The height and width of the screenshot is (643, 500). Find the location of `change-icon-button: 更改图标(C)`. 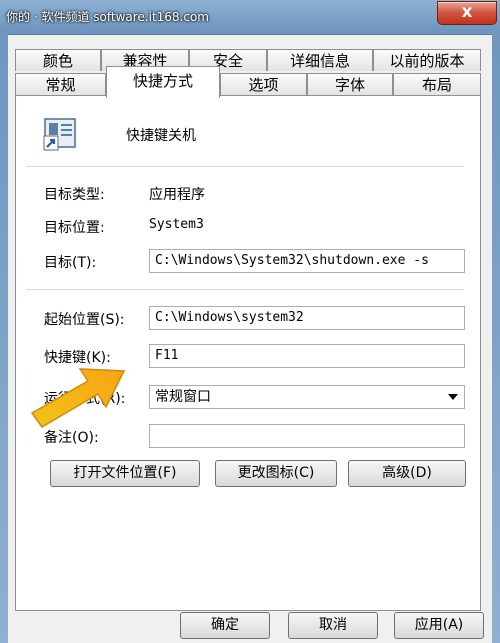

change-icon-button: 更改图标(C) is located at coordinates (276, 473).